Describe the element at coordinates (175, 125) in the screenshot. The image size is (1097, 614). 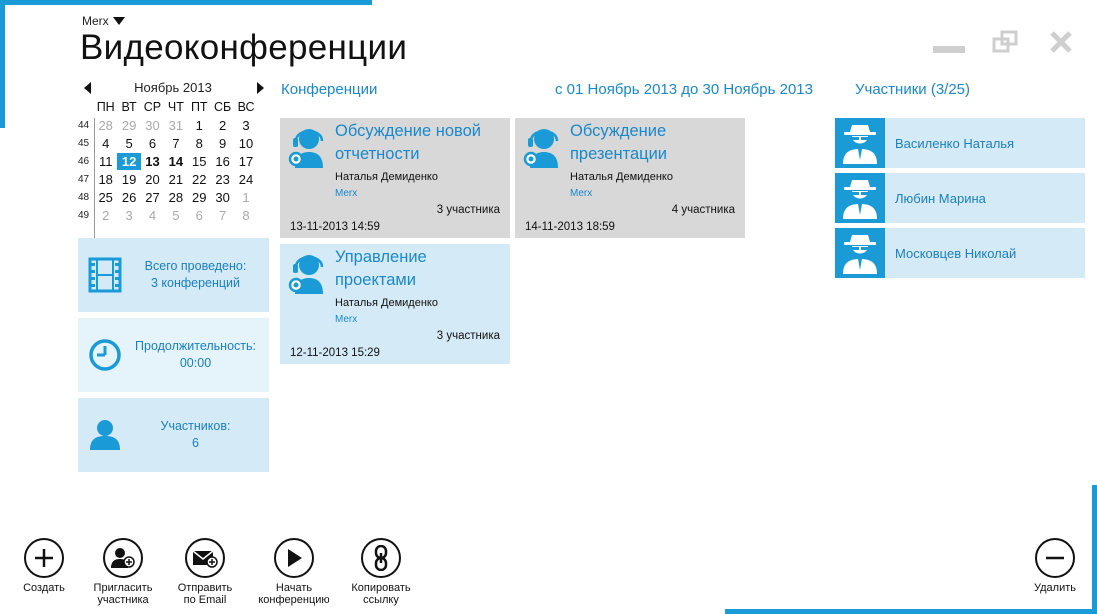
I see `calendar-day: 31` at that location.